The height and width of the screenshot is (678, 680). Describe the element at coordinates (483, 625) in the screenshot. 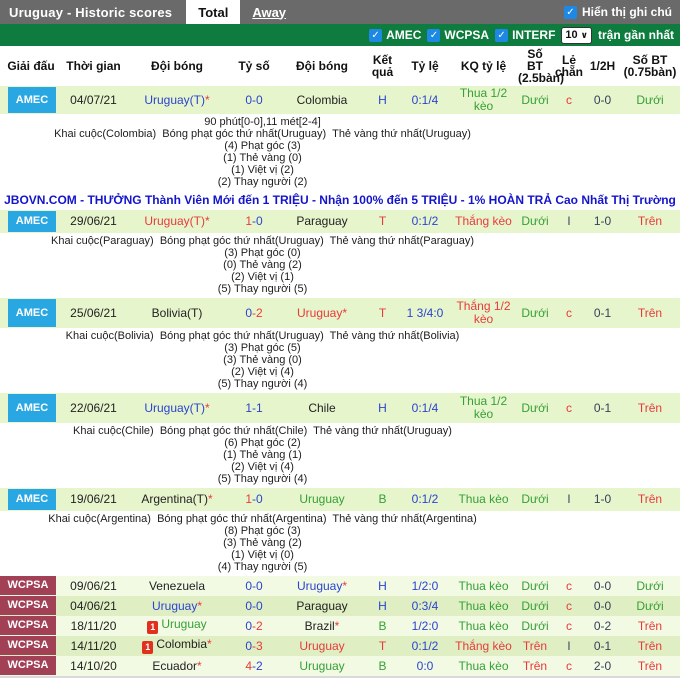

I see `handicap-result: Thua kèo` at that location.